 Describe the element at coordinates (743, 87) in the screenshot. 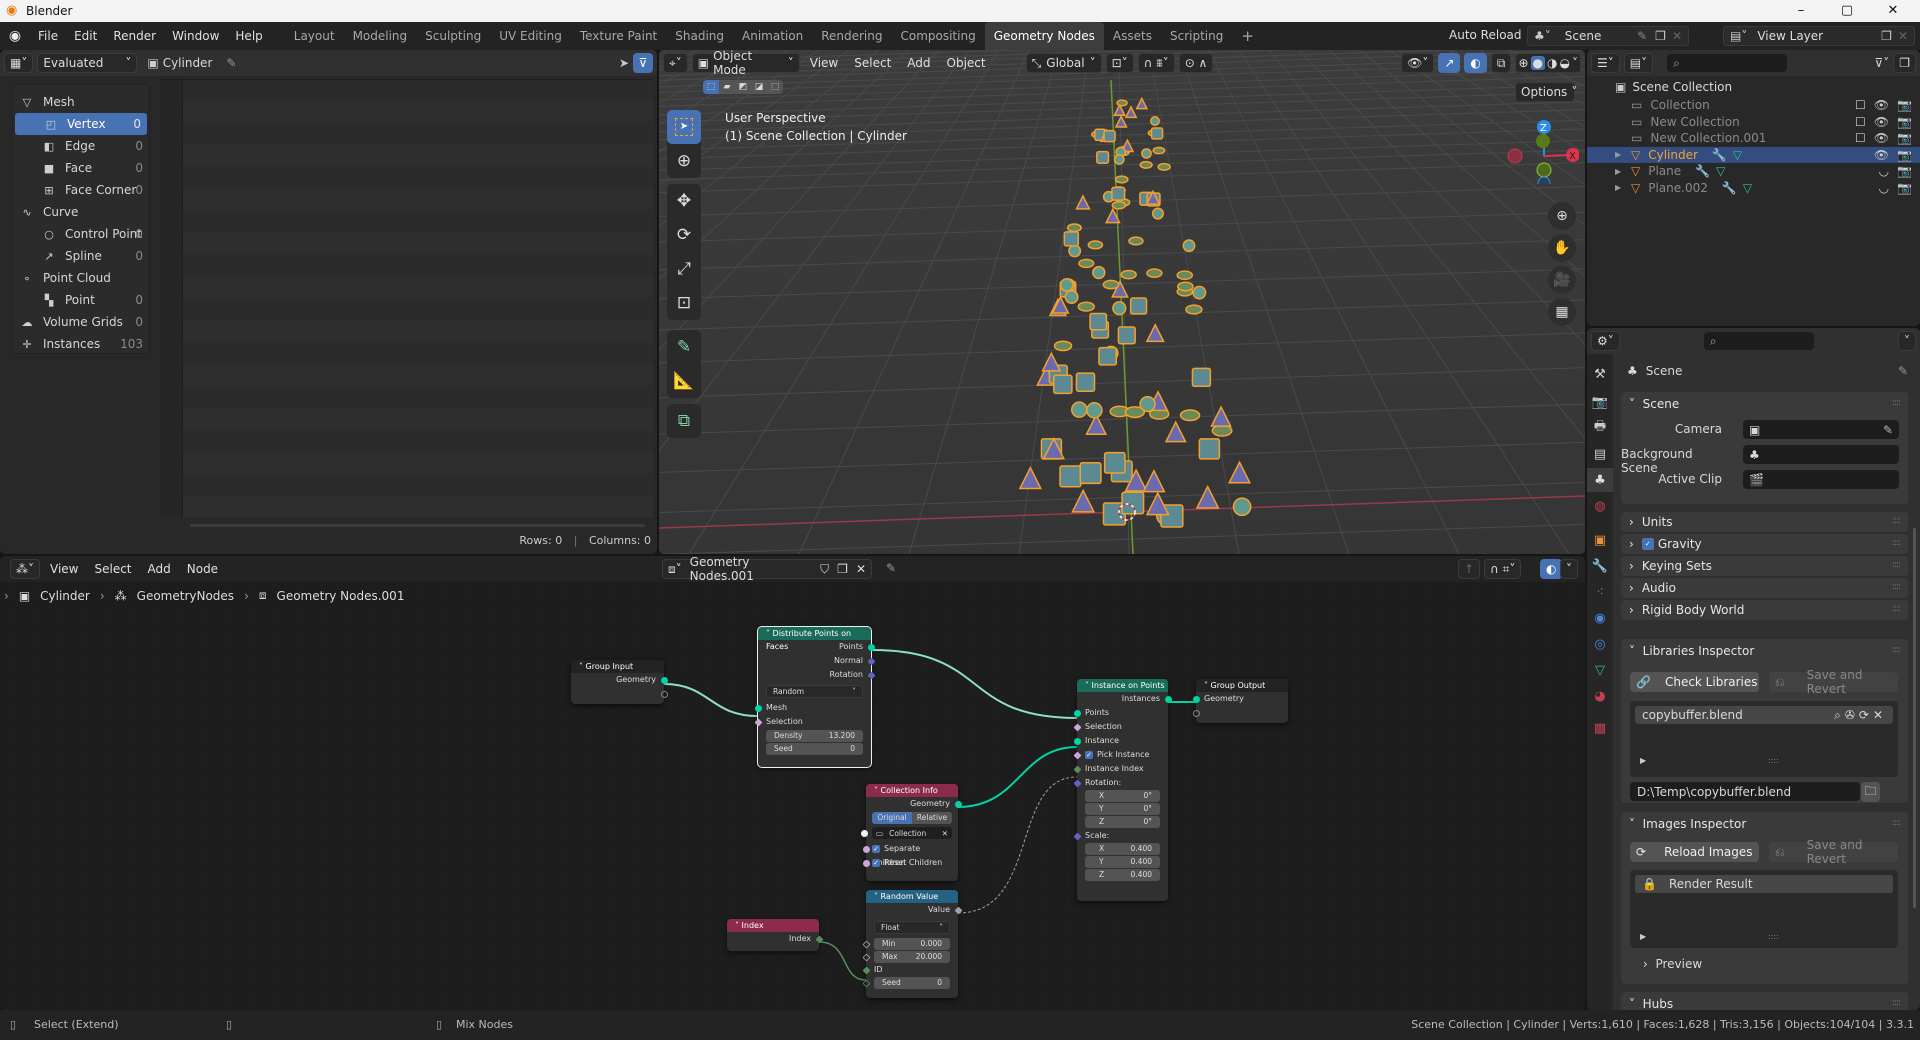

I see `select-subtract-icon: ◩` at that location.